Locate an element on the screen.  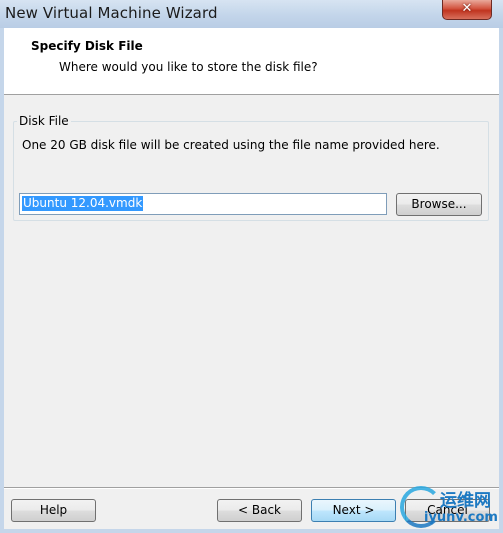
help-button: Help is located at coordinates (53, 510).